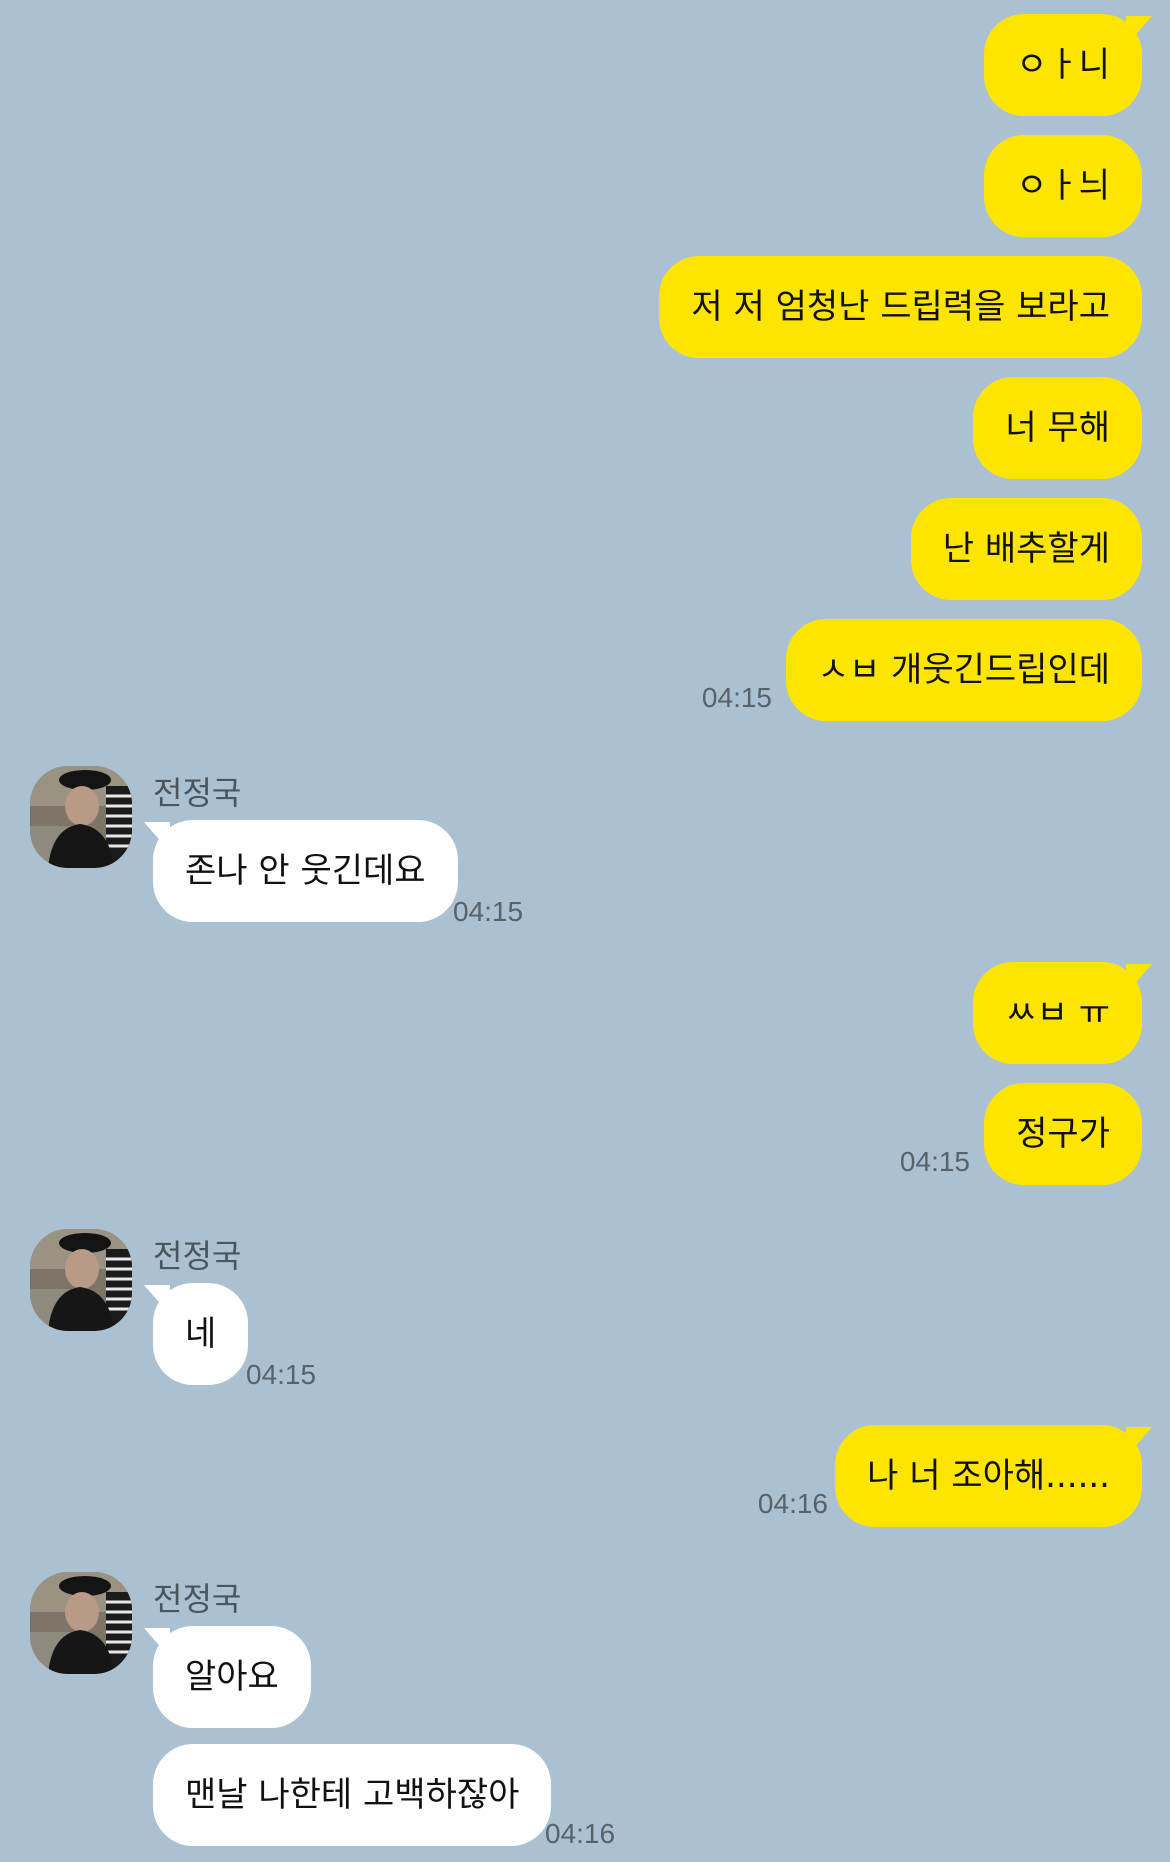  What do you see at coordinates (305, 871) in the screenshot?
I see `their-message: 존나 안 웃긴데요` at bounding box center [305, 871].